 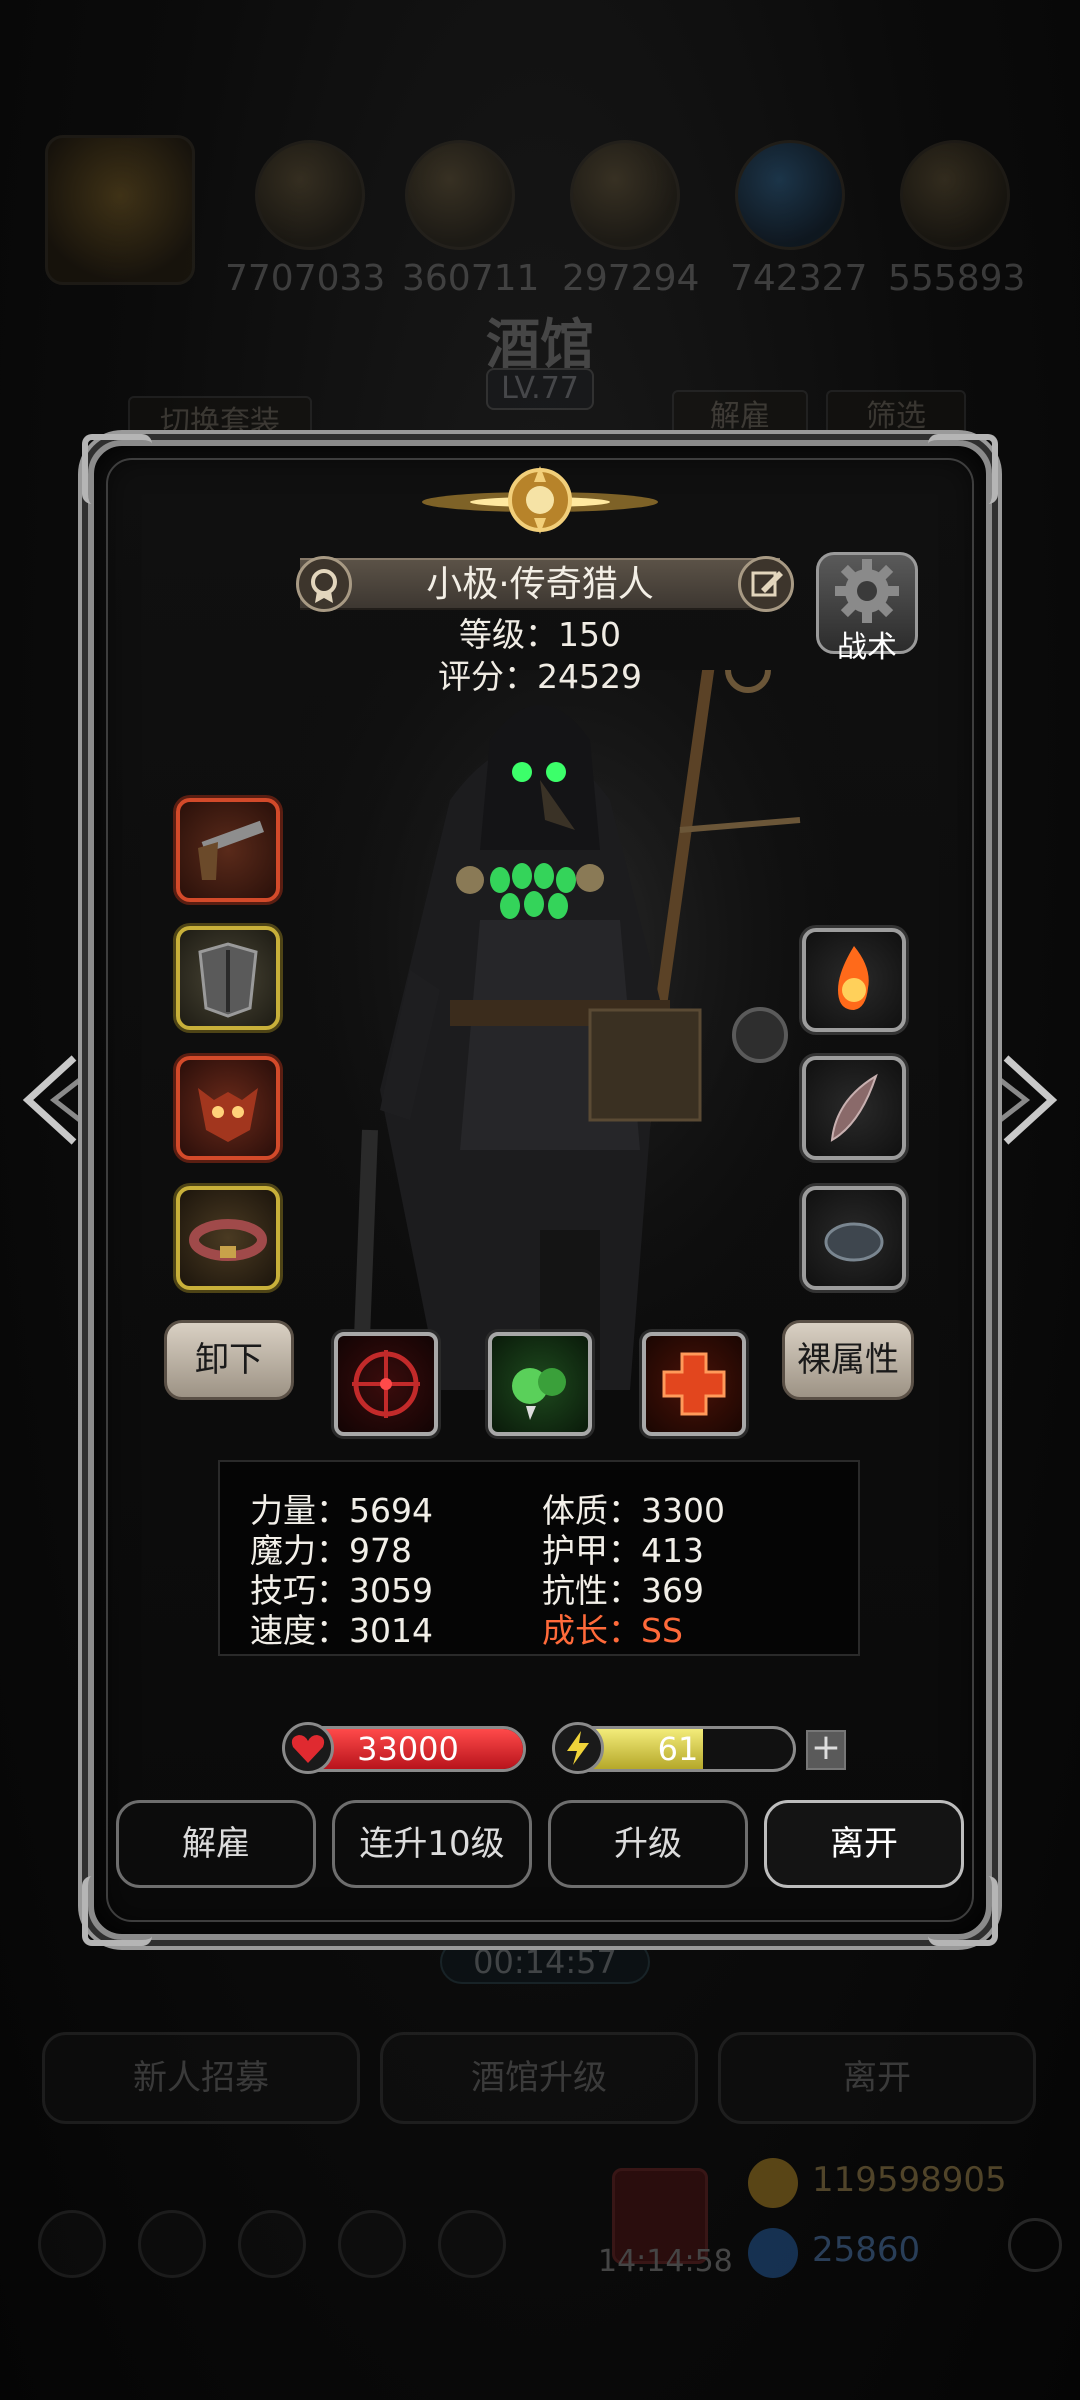 I want to click on gem-amount: 25860, so click(x=866, y=2250).